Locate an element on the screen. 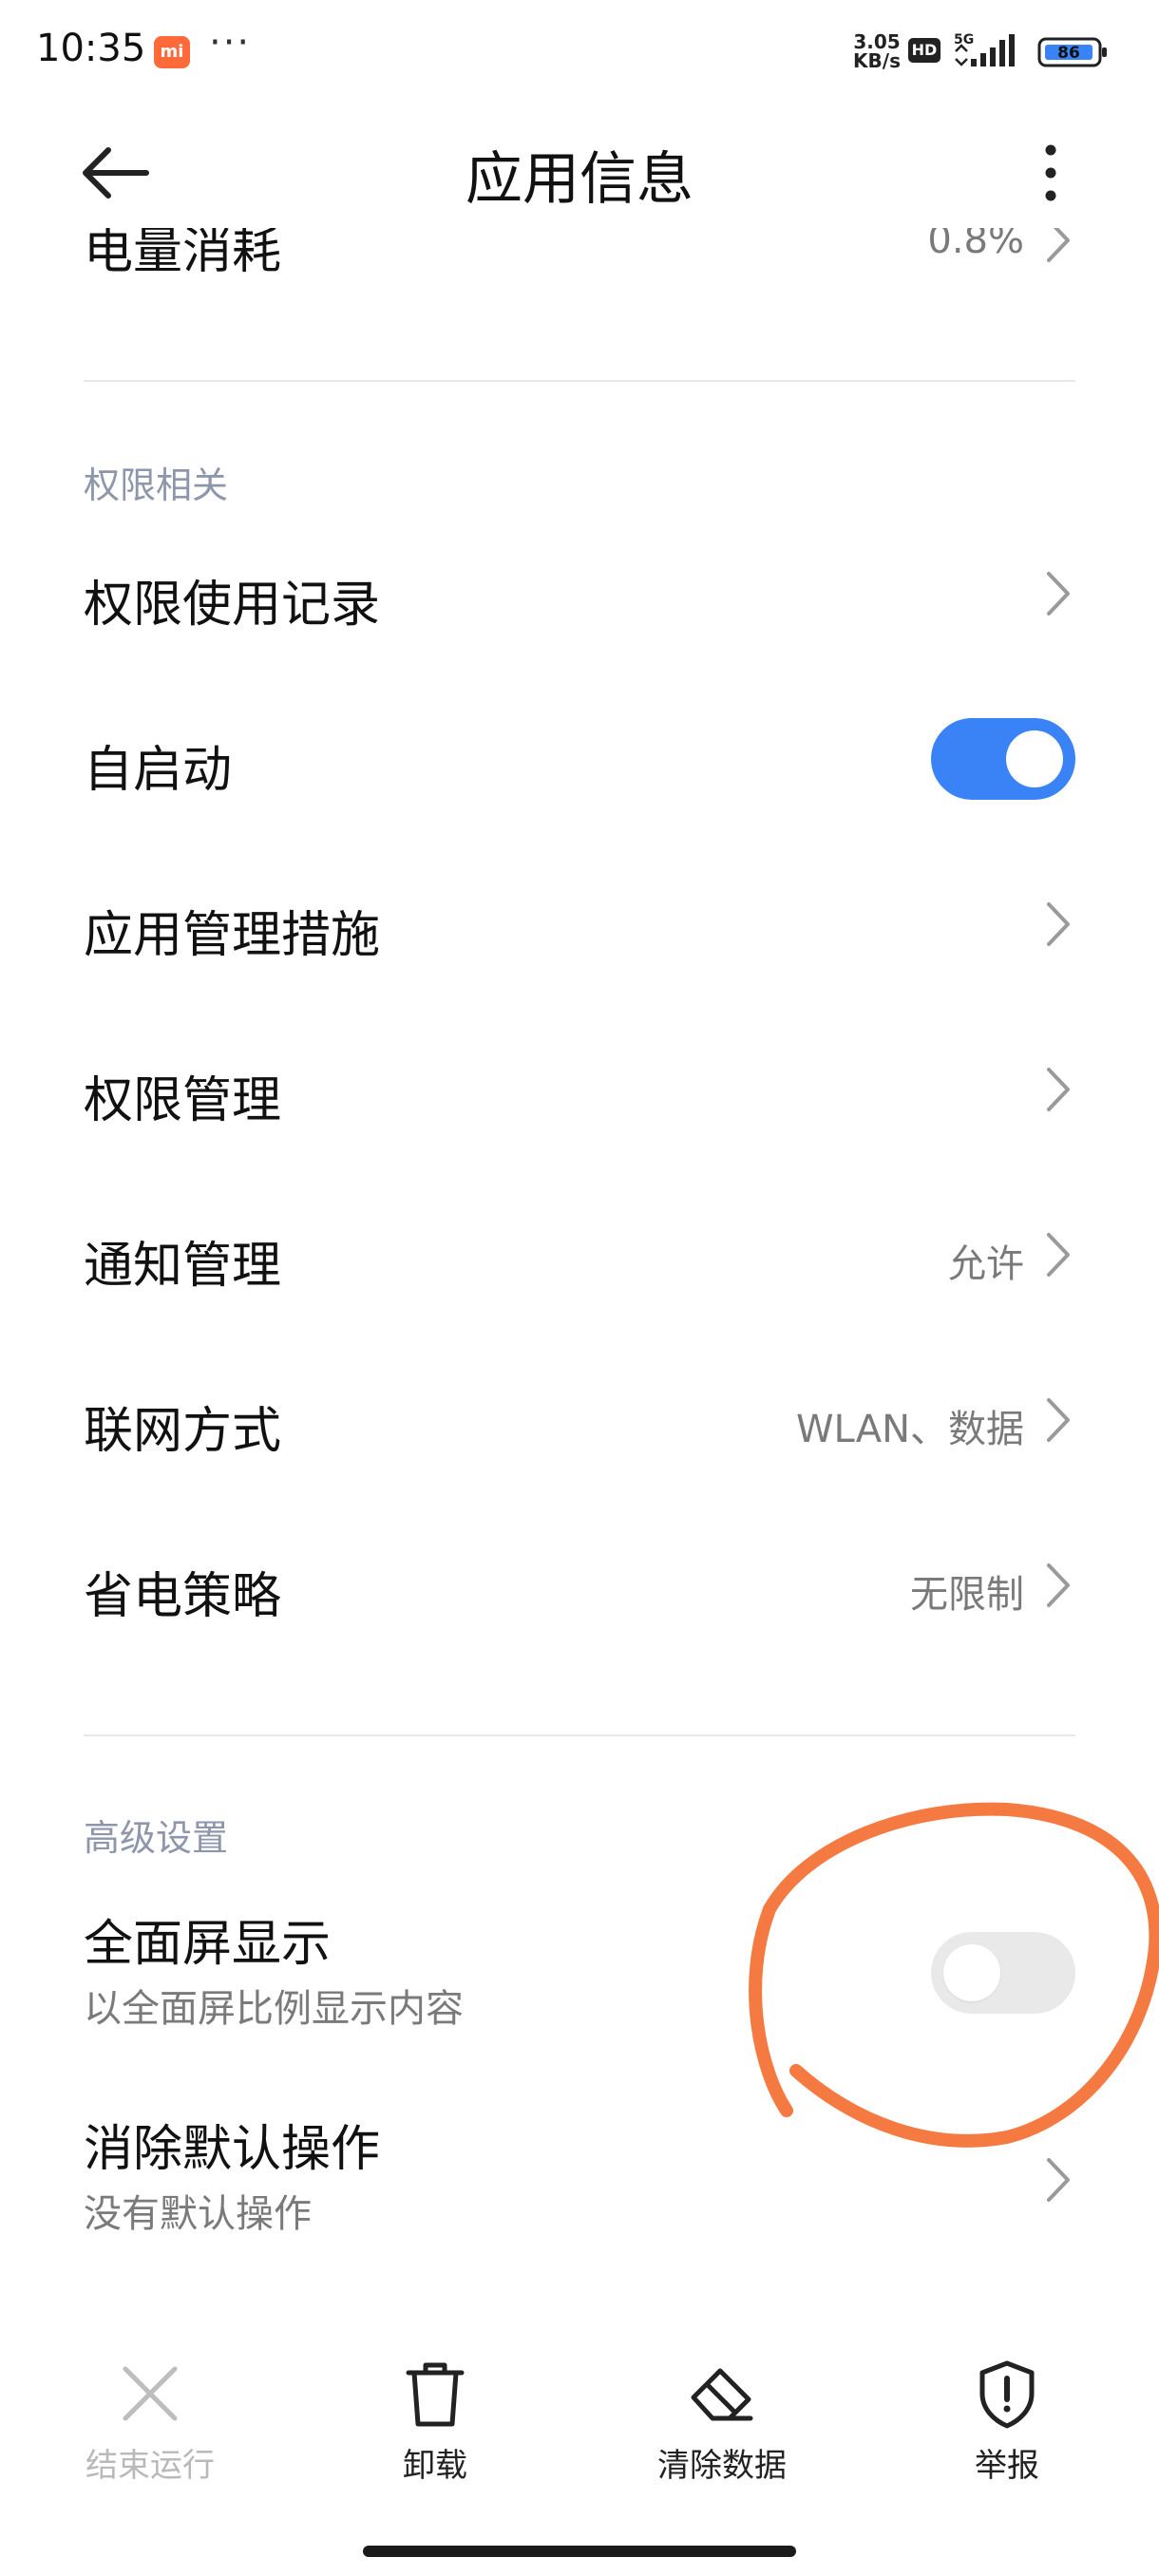  more-vertical-icon is located at coordinates (1050, 172).